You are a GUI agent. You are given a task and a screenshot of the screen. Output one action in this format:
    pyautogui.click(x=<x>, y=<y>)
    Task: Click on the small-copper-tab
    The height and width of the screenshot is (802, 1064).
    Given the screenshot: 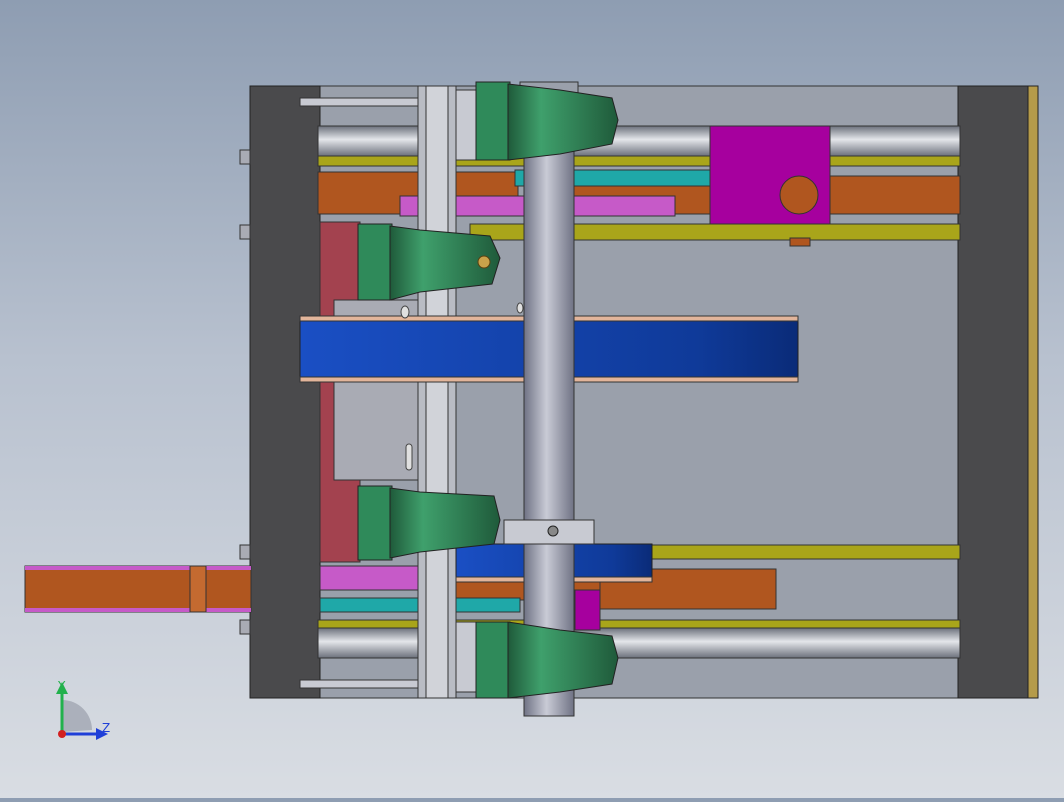 What is the action you would take?
    pyautogui.click(x=800, y=242)
    